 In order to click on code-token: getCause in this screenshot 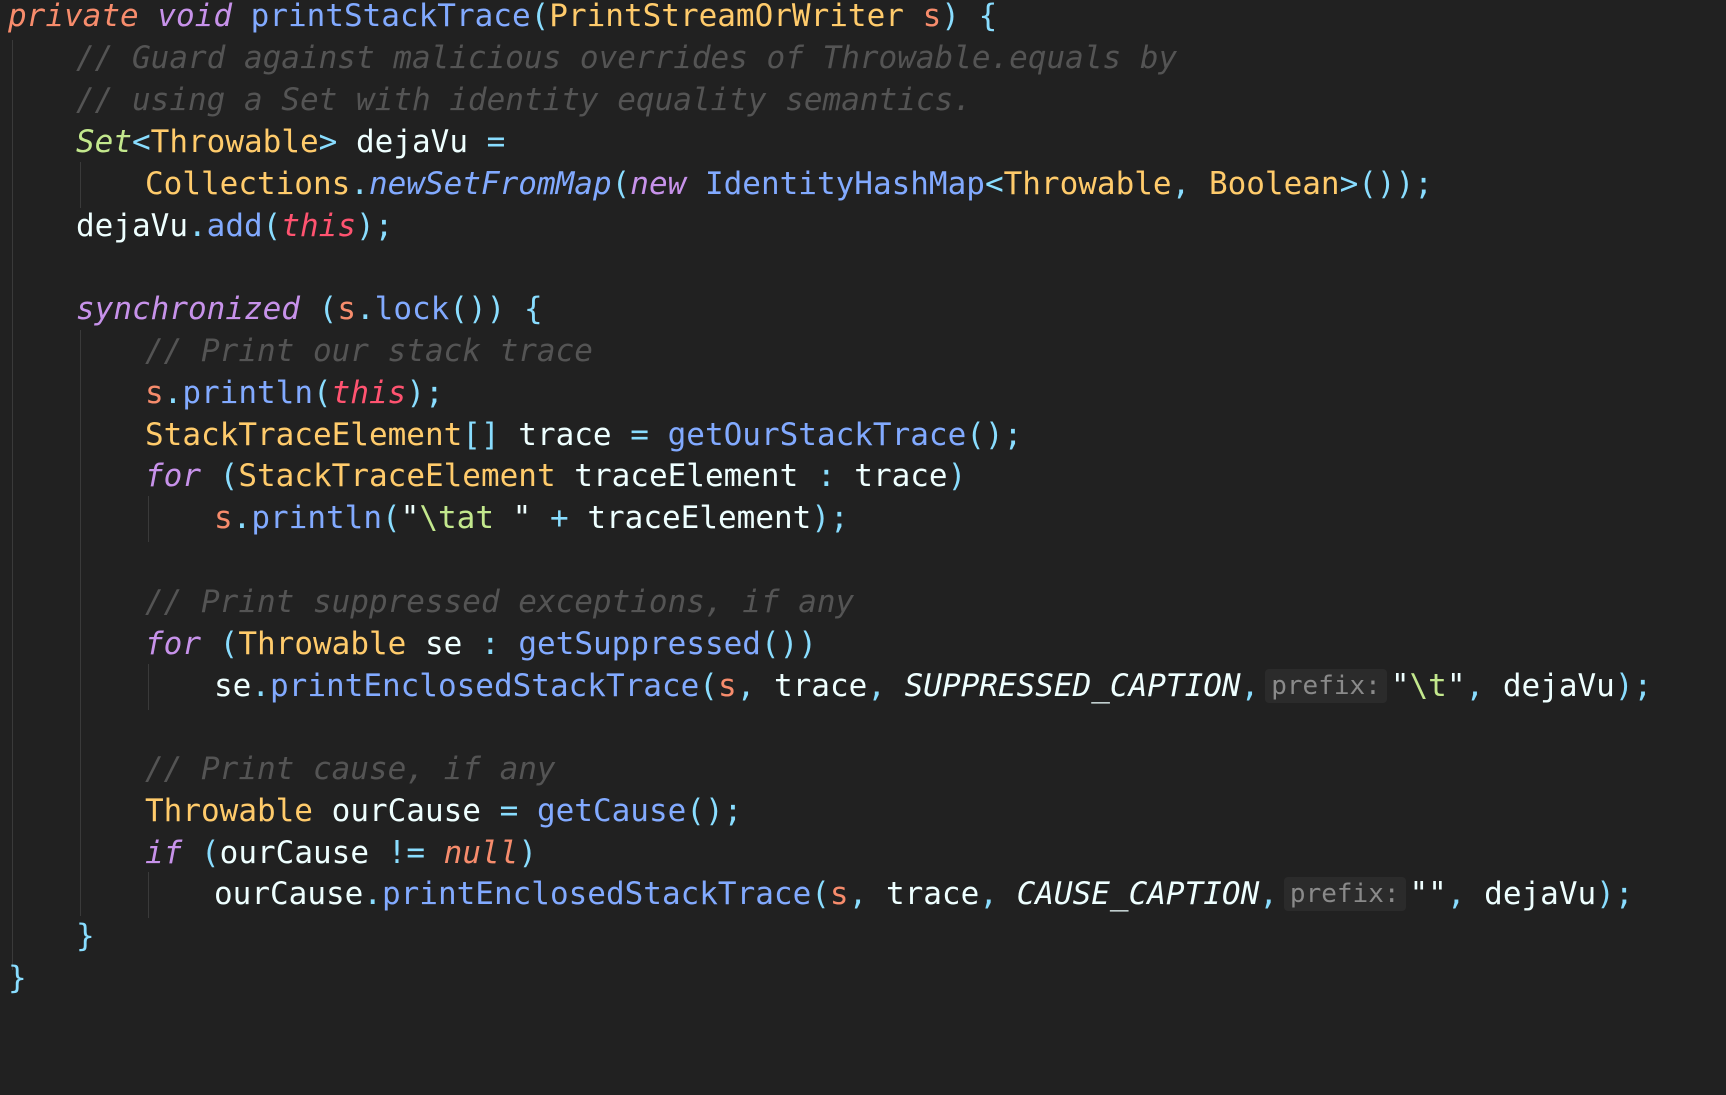, I will do `click(611, 811)`.